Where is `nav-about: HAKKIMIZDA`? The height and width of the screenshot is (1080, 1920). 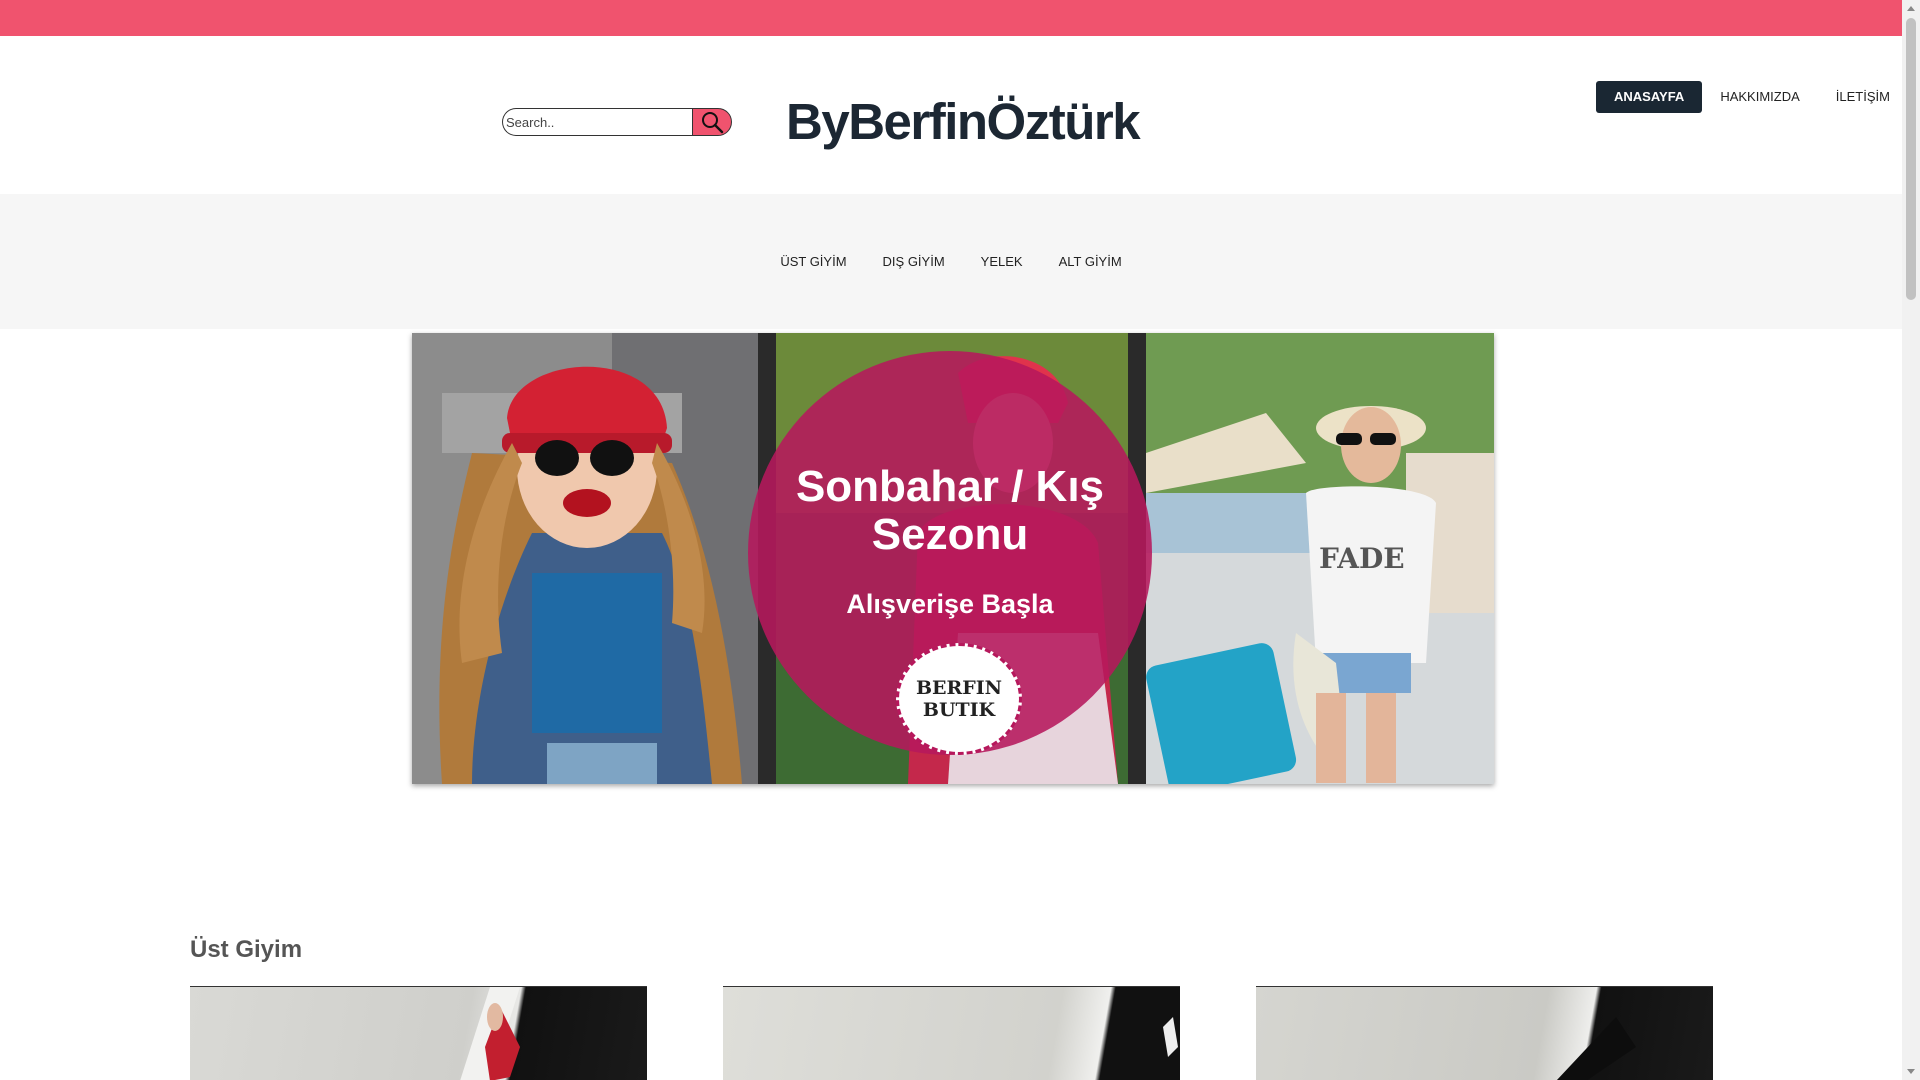 nav-about: HAKKIMIZDA is located at coordinates (1759, 97).